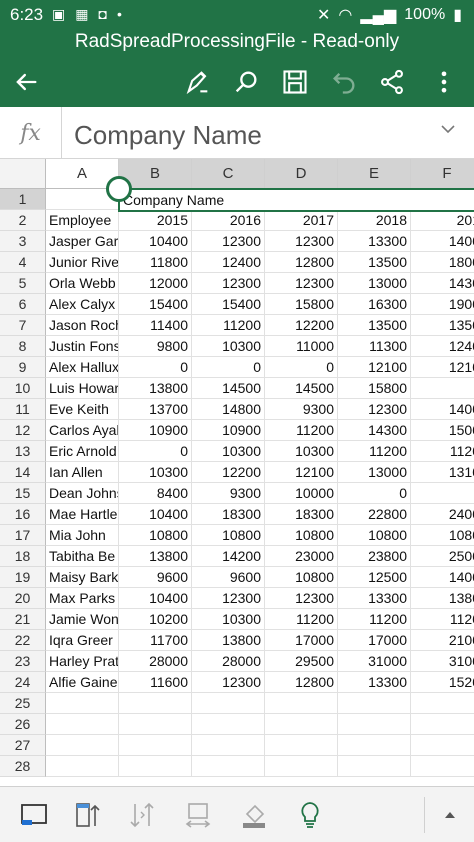 The width and height of the screenshot is (474, 842). Describe the element at coordinates (442, 430) in the screenshot. I see `salary-cell: 1500` at that location.